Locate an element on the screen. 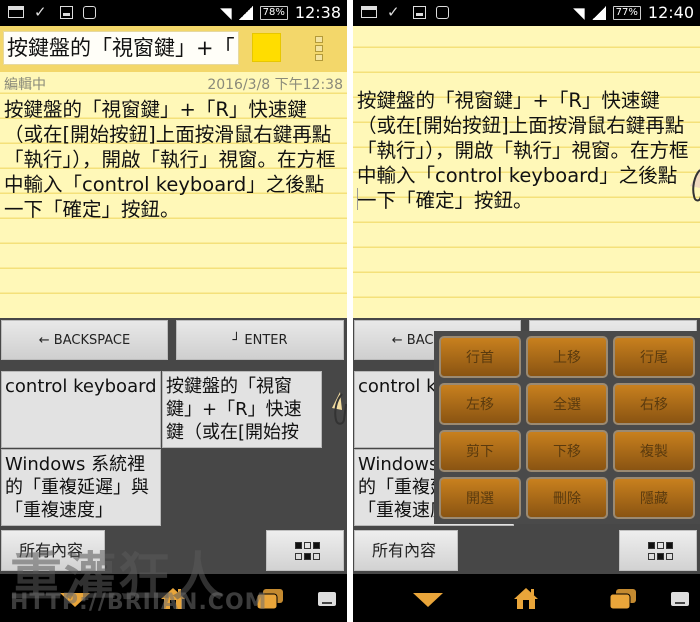 The image size is (700, 622). note-title-bar: 按鍵盤的「視窗鍵」+「 is located at coordinates (173, 49).